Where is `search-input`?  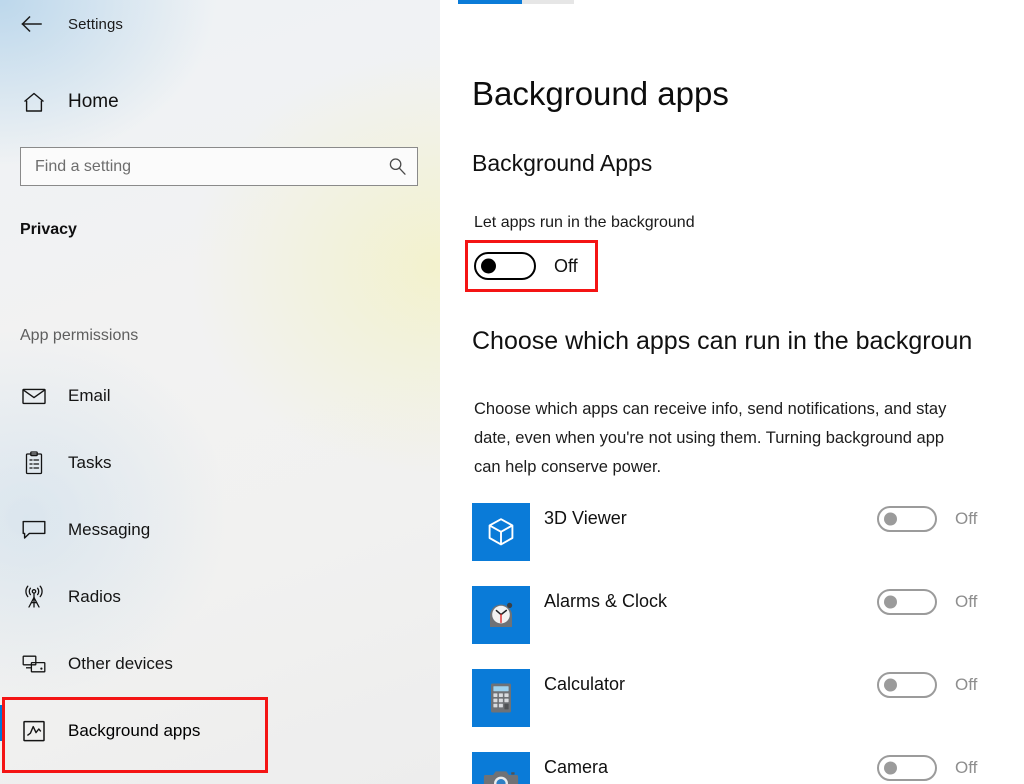
search-input is located at coordinates (199, 166).